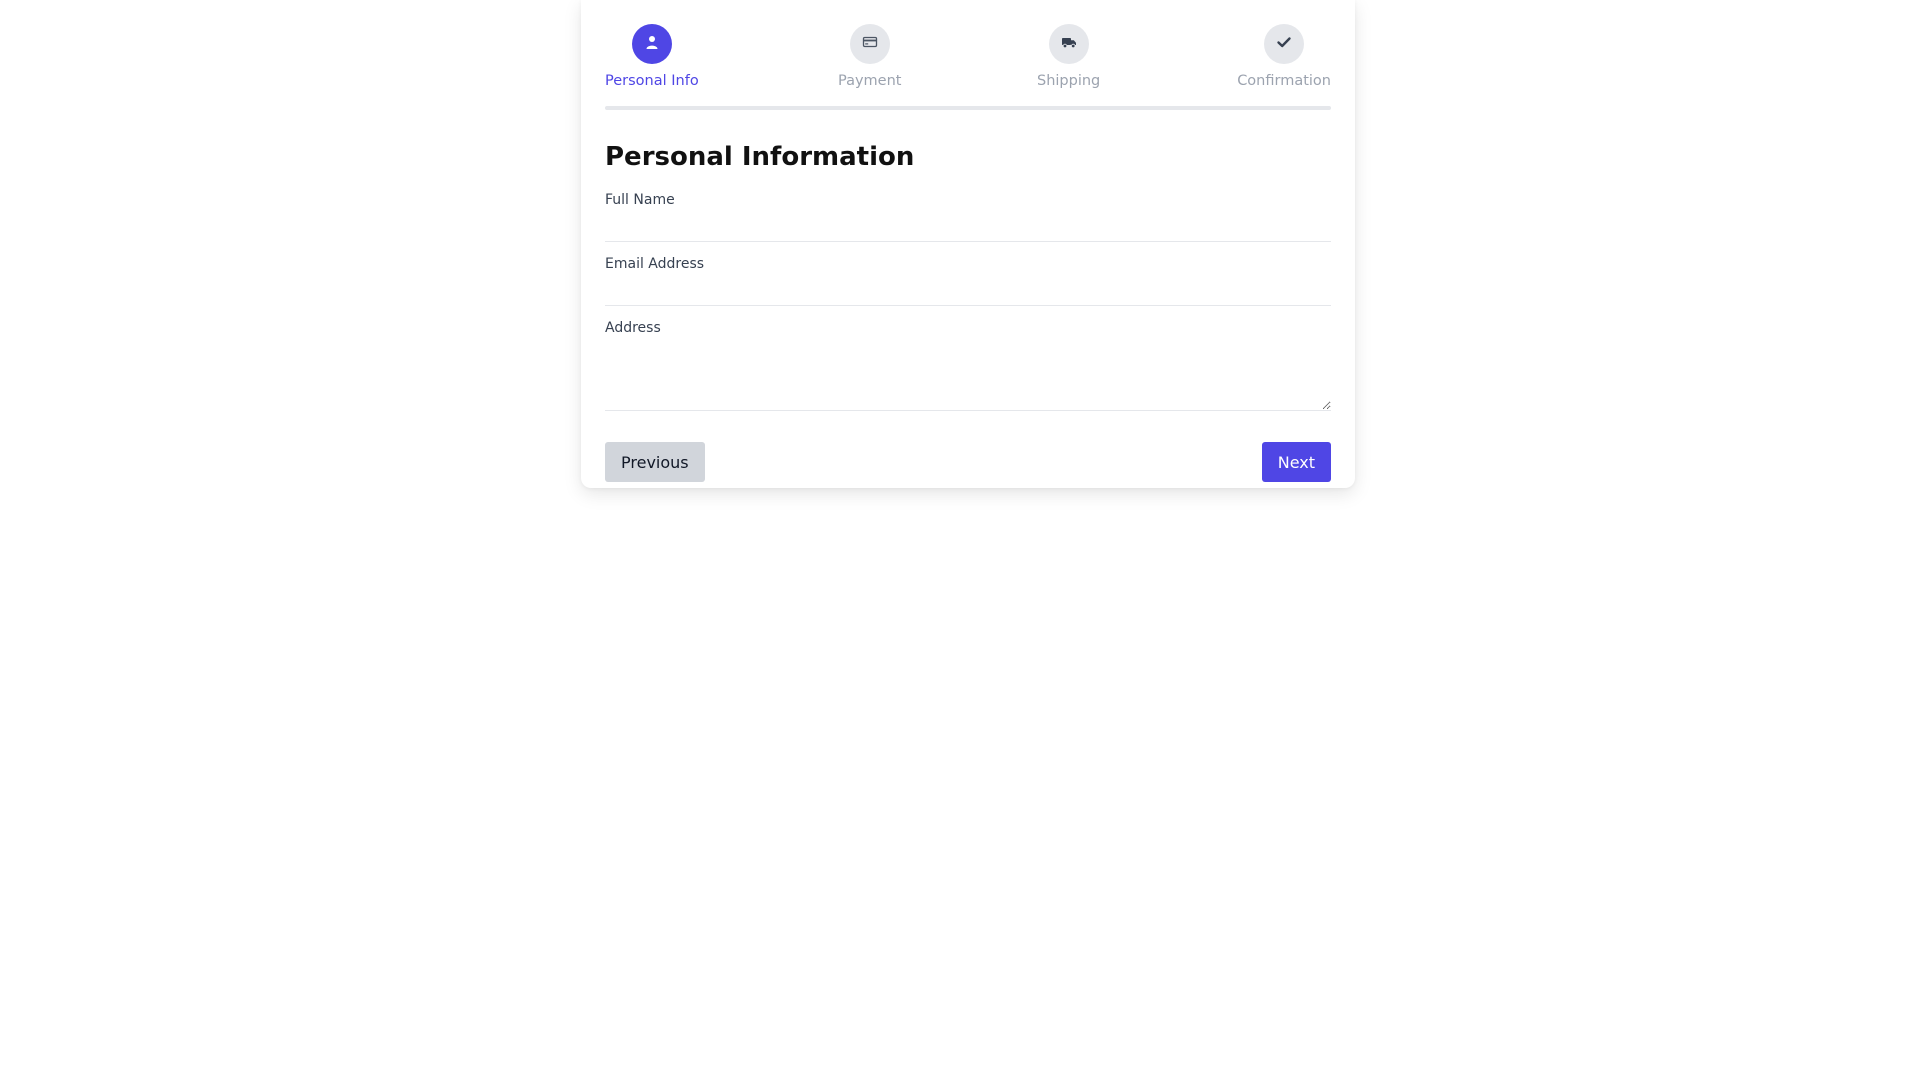 The image size is (1920, 1080). Describe the element at coordinates (760, 157) in the screenshot. I see `page-title: Personal Information` at that location.